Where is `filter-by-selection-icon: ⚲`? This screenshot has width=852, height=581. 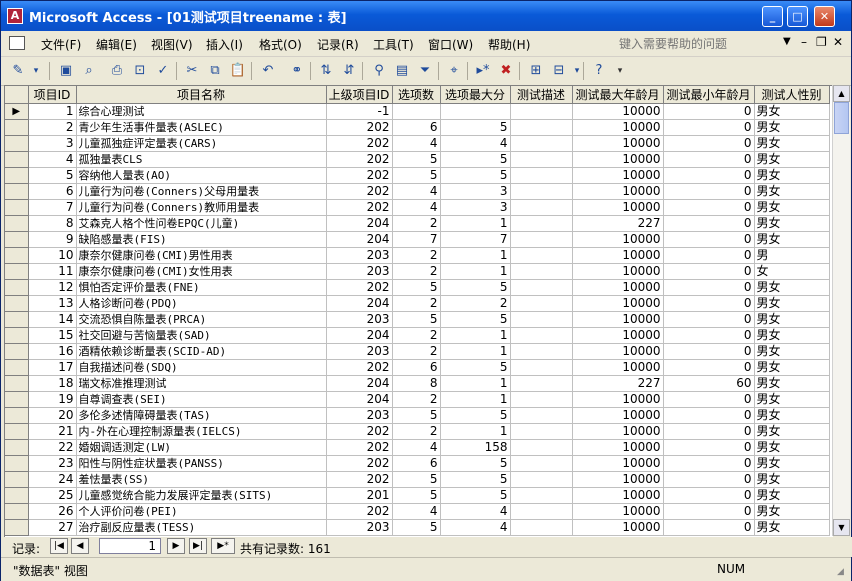
filter-by-selection-icon: ⚲ is located at coordinates (379, 71).